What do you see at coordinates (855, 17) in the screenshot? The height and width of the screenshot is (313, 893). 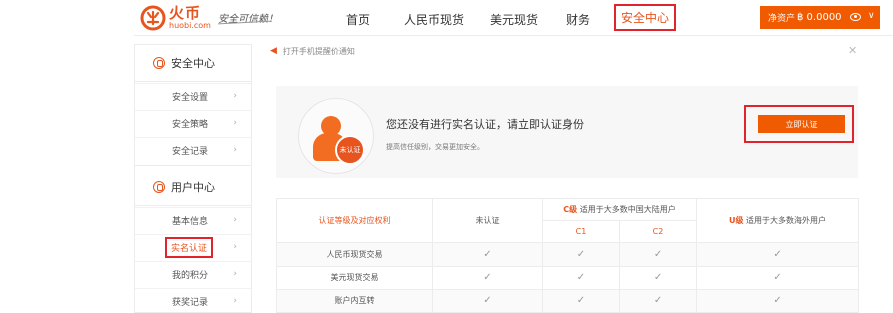 I see `eye-icon` at bounding box center [855, 17].